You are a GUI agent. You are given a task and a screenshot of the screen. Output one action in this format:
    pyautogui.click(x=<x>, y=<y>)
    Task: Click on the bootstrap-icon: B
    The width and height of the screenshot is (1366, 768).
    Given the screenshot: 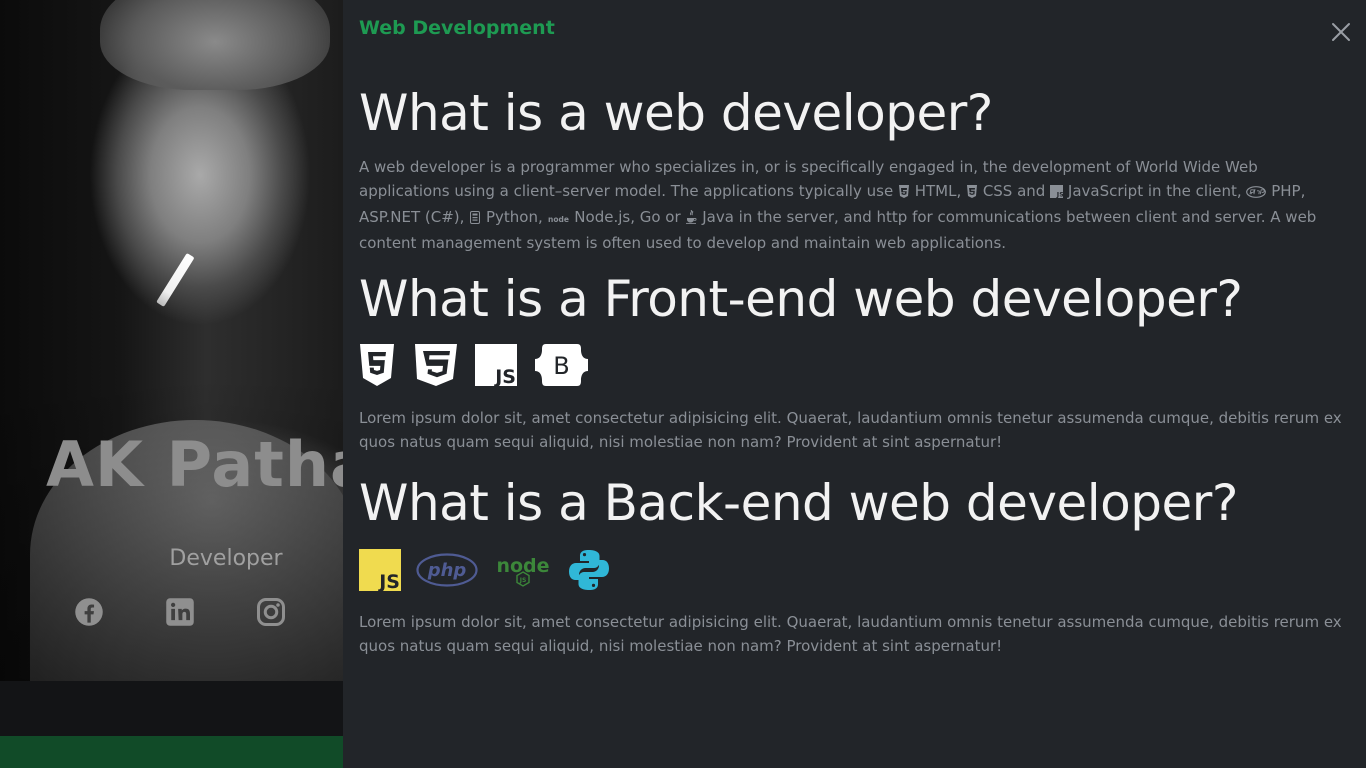 What is the action you would take?
    pyautogui.click(x=561, y=367)
    